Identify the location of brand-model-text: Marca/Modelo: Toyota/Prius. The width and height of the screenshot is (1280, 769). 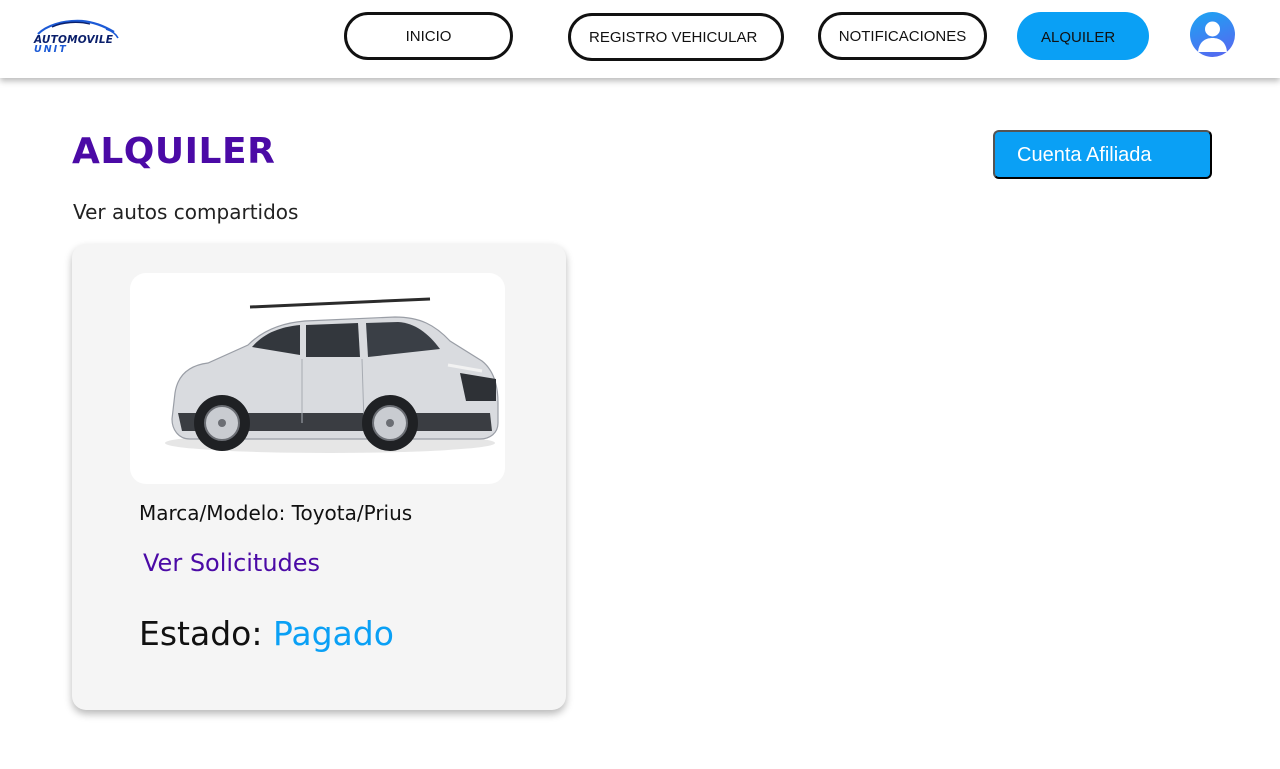
(276, 513).